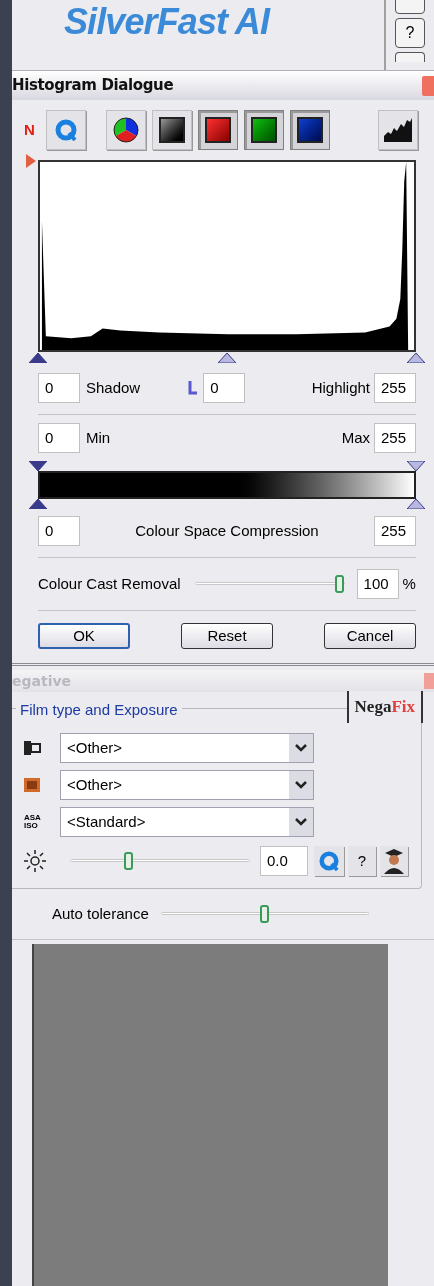 The height and width of the screenshot is (1286, 434). I want to click on dialog-title: egative, so click(42, 681).